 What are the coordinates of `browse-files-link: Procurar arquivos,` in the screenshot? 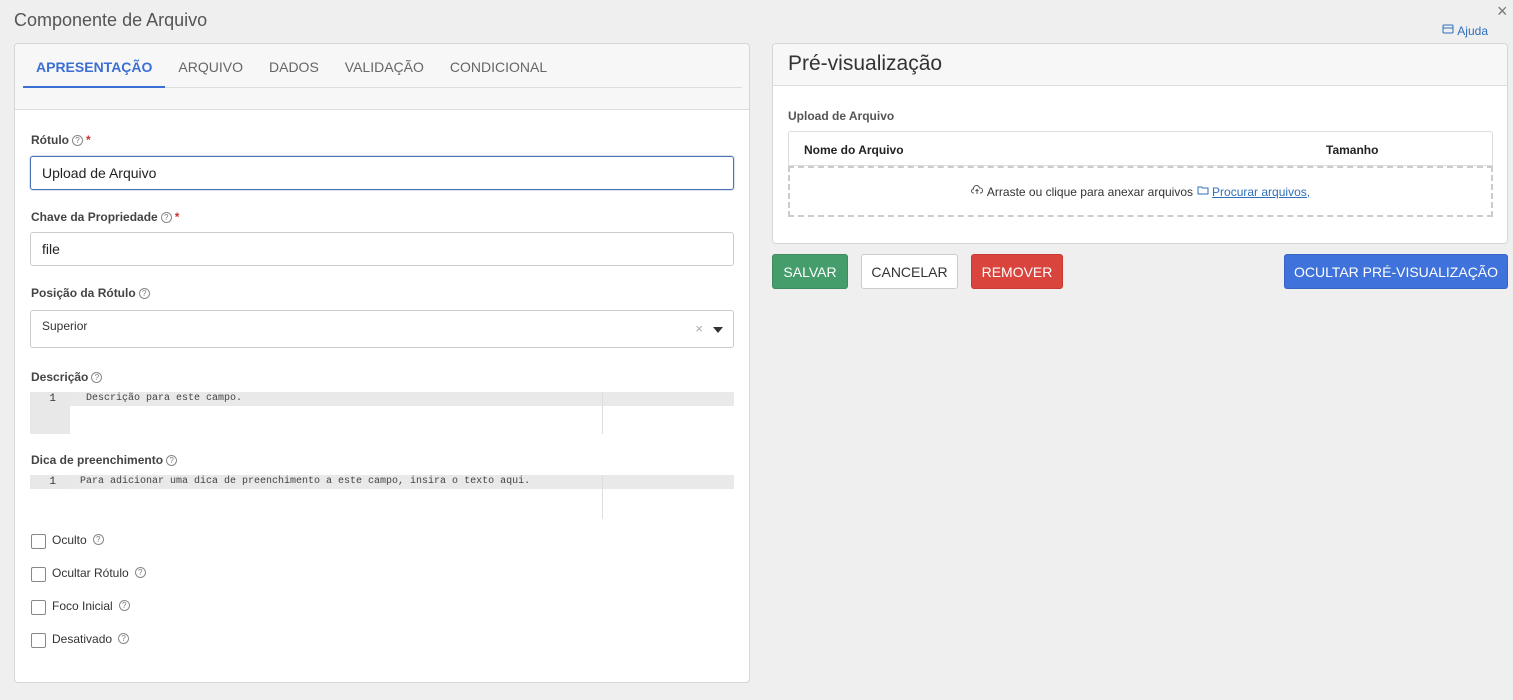 It's located at (1253, 191).